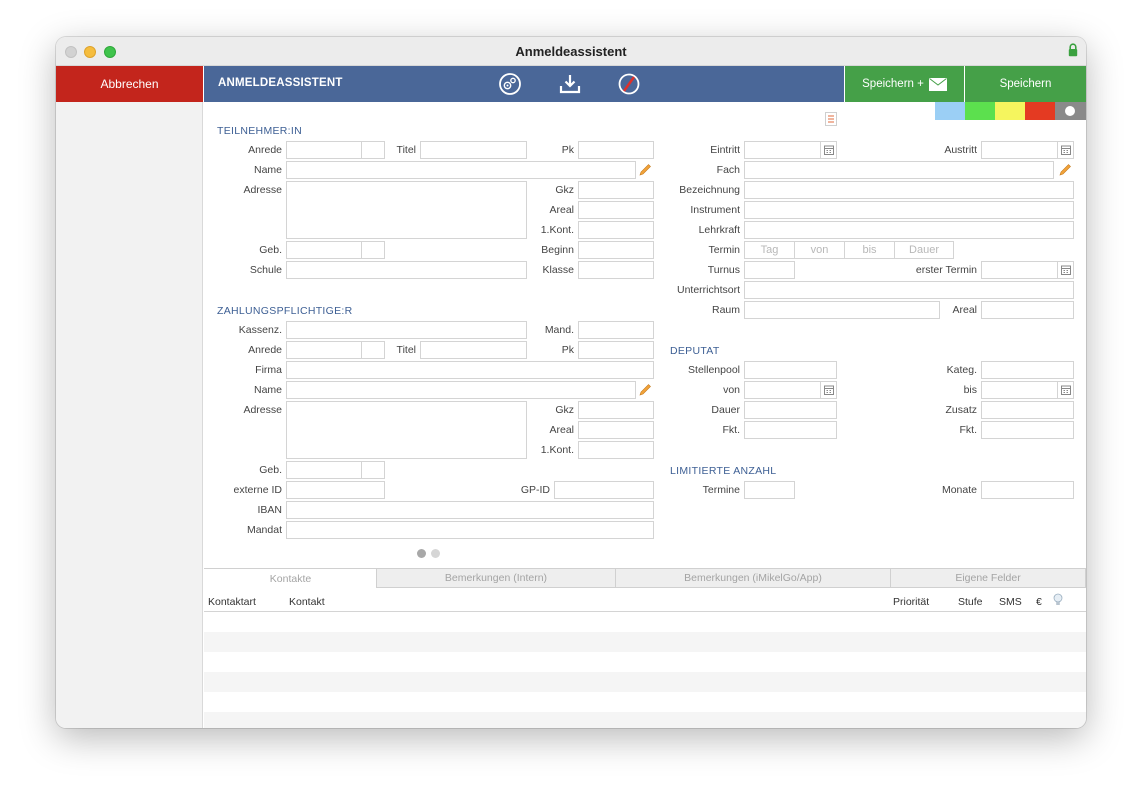  I want to click on lightbulb-icon, so click(1058, 600).